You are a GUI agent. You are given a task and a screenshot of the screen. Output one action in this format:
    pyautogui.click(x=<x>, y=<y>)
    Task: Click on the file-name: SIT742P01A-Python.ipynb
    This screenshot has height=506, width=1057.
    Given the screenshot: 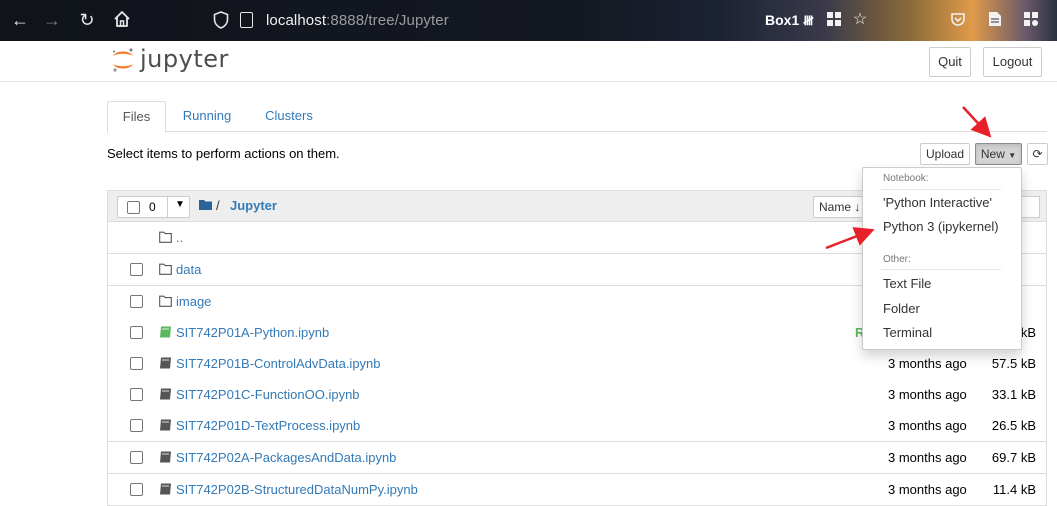 What is the action you would take?
    pyautogui.click(x=252, y=332)
    